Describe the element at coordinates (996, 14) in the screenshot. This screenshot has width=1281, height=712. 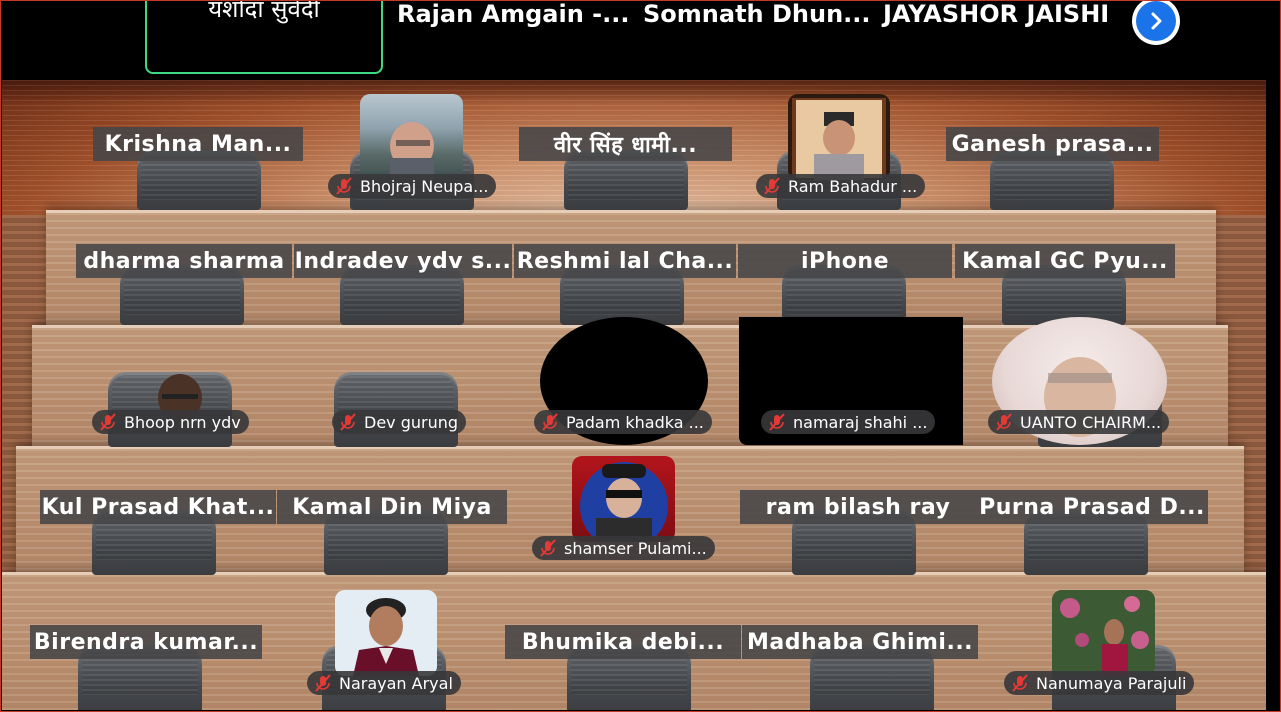
I see `participant-name: JAYASHOR JAISHI` at that location.